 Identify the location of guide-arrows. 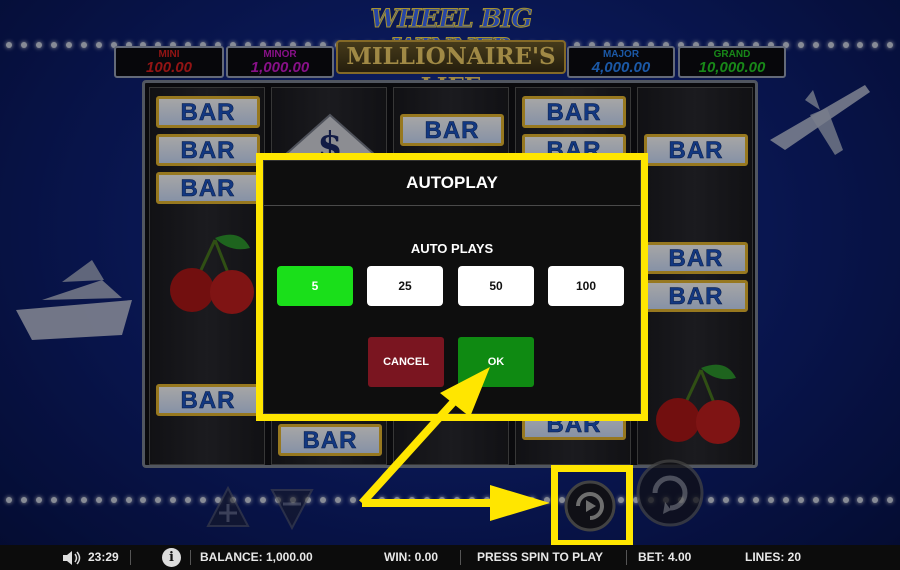
(454, 444).